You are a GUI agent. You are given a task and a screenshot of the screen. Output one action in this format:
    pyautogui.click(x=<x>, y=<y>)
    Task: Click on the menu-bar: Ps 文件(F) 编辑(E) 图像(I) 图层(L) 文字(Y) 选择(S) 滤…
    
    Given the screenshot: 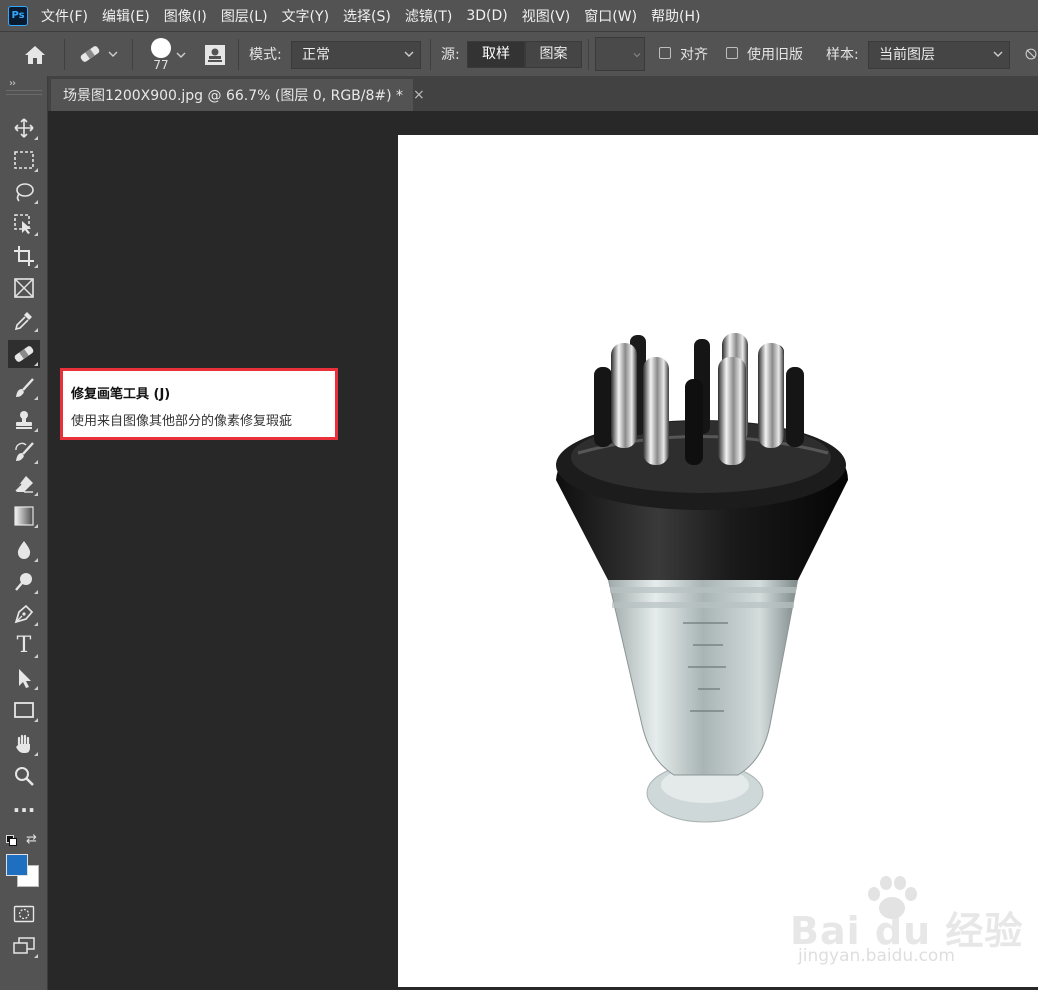 What is the action you would take?
    pyautogui.click(x=519, y=15)
    